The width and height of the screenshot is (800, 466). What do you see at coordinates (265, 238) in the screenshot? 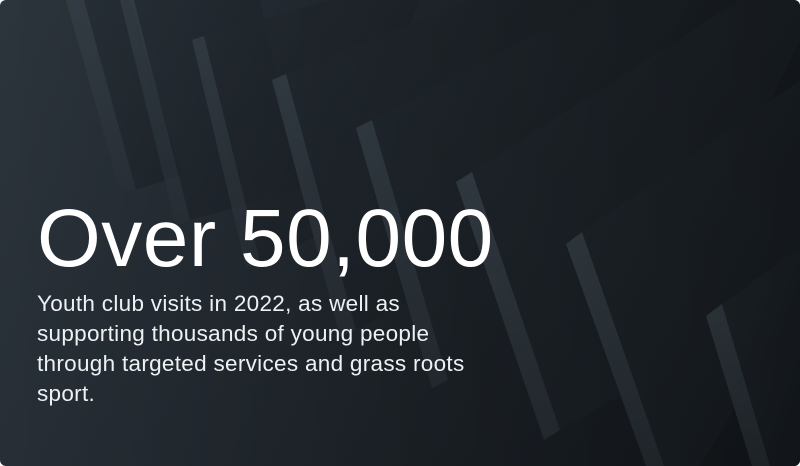
I see `stat-headline: Over 50,000` at bounding box center [265, 238].